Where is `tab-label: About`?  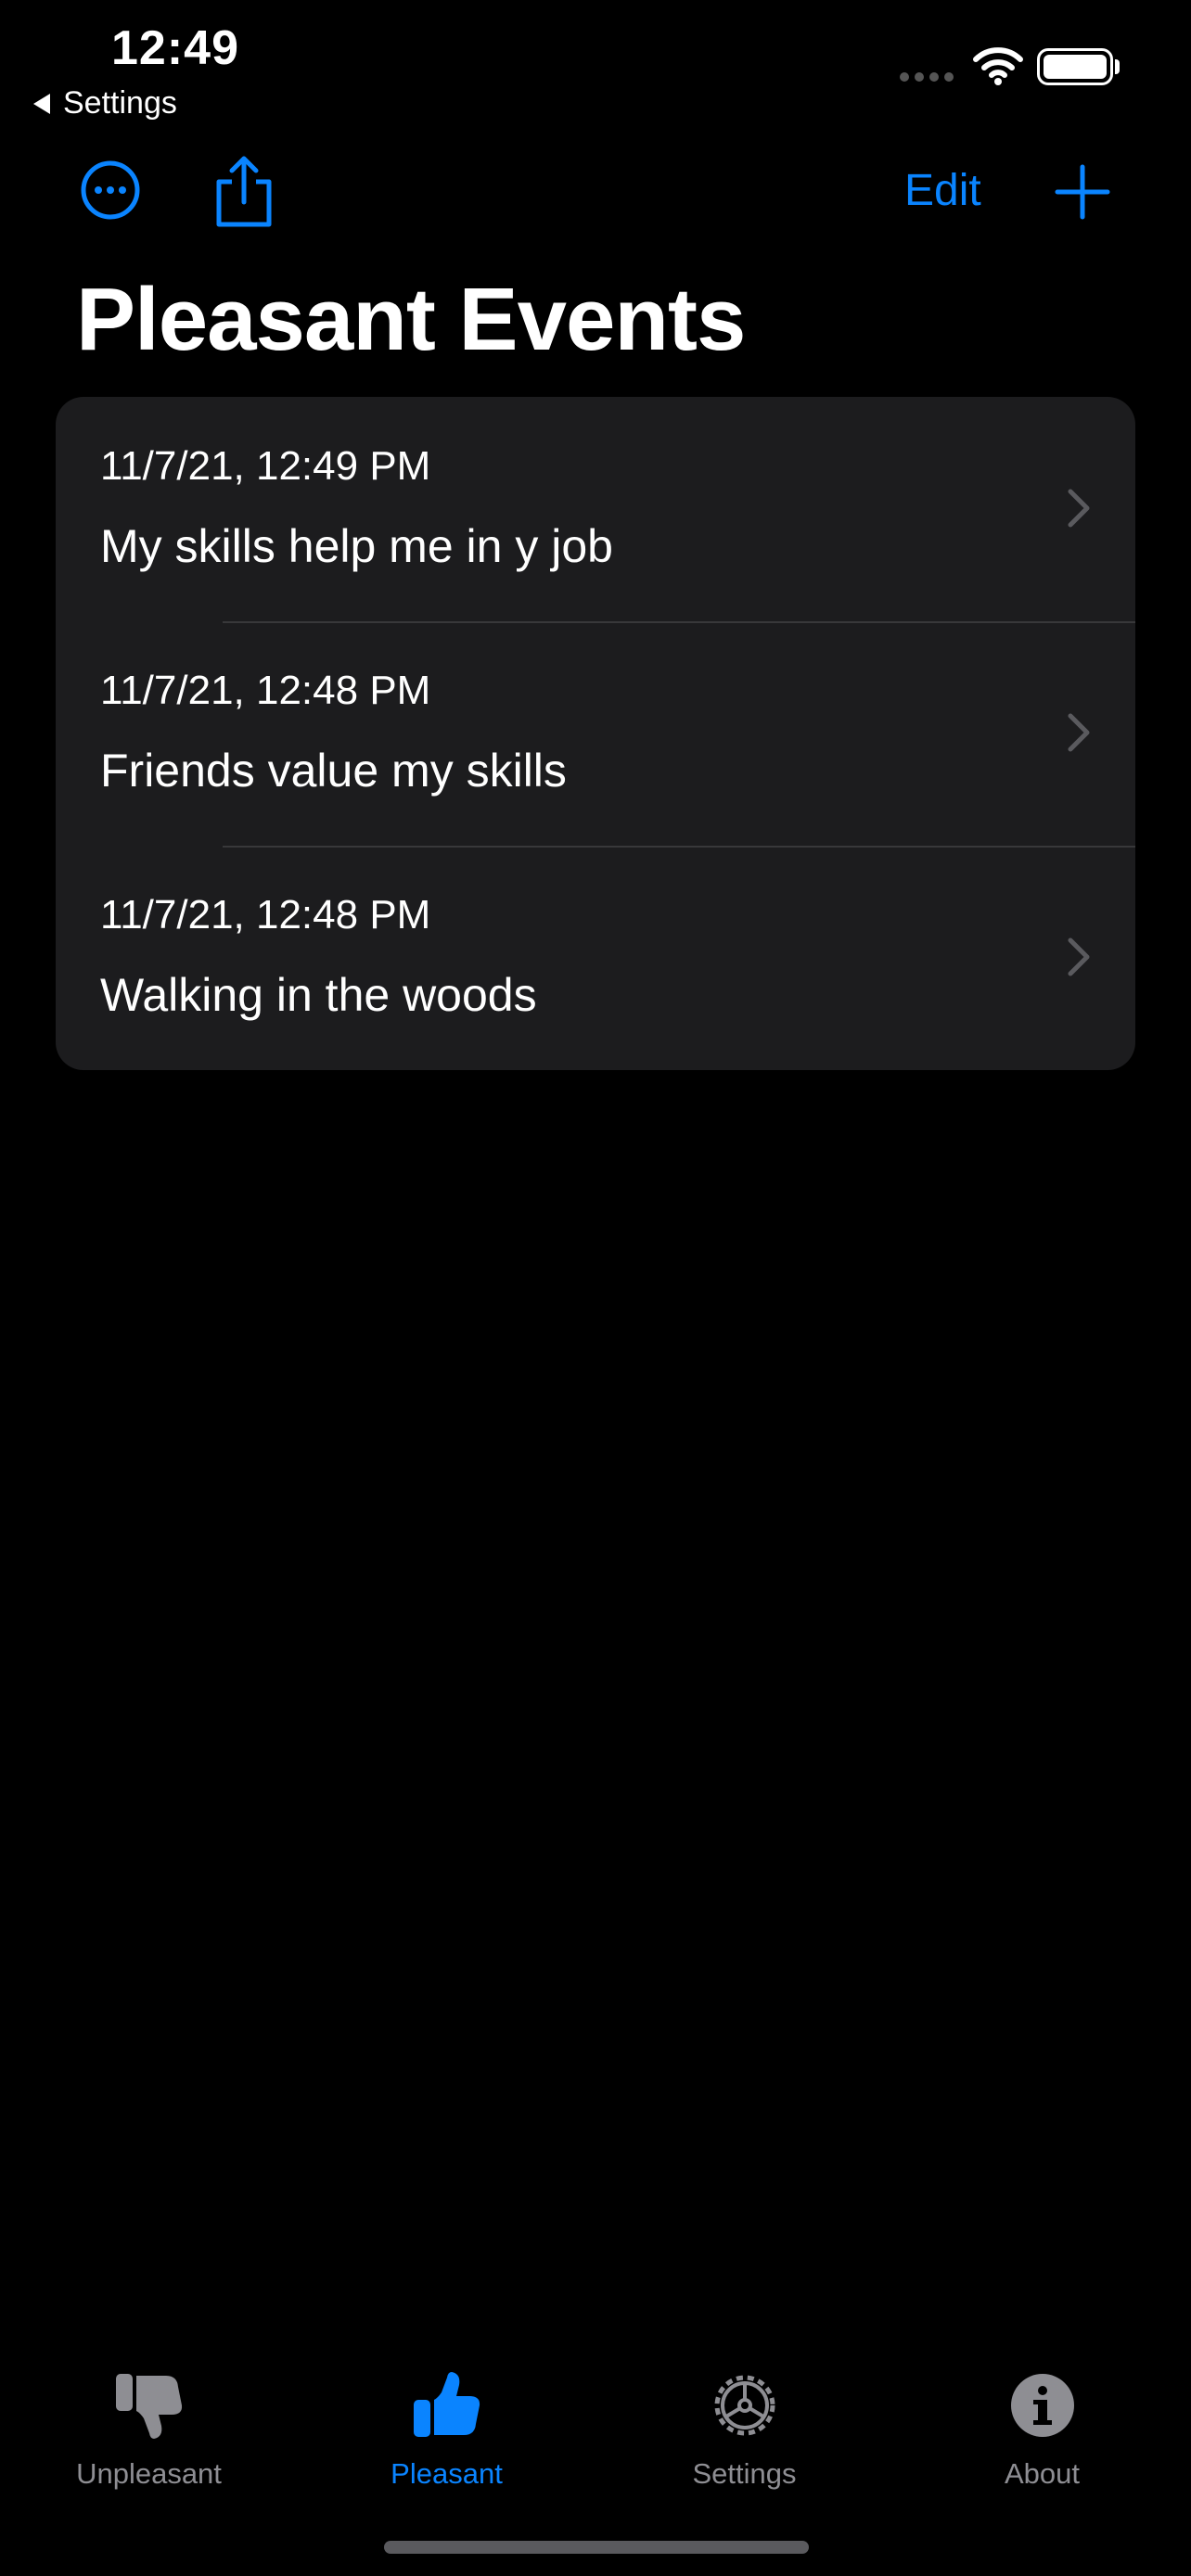 tab-label: About is located at coordinates (1042, 2473).